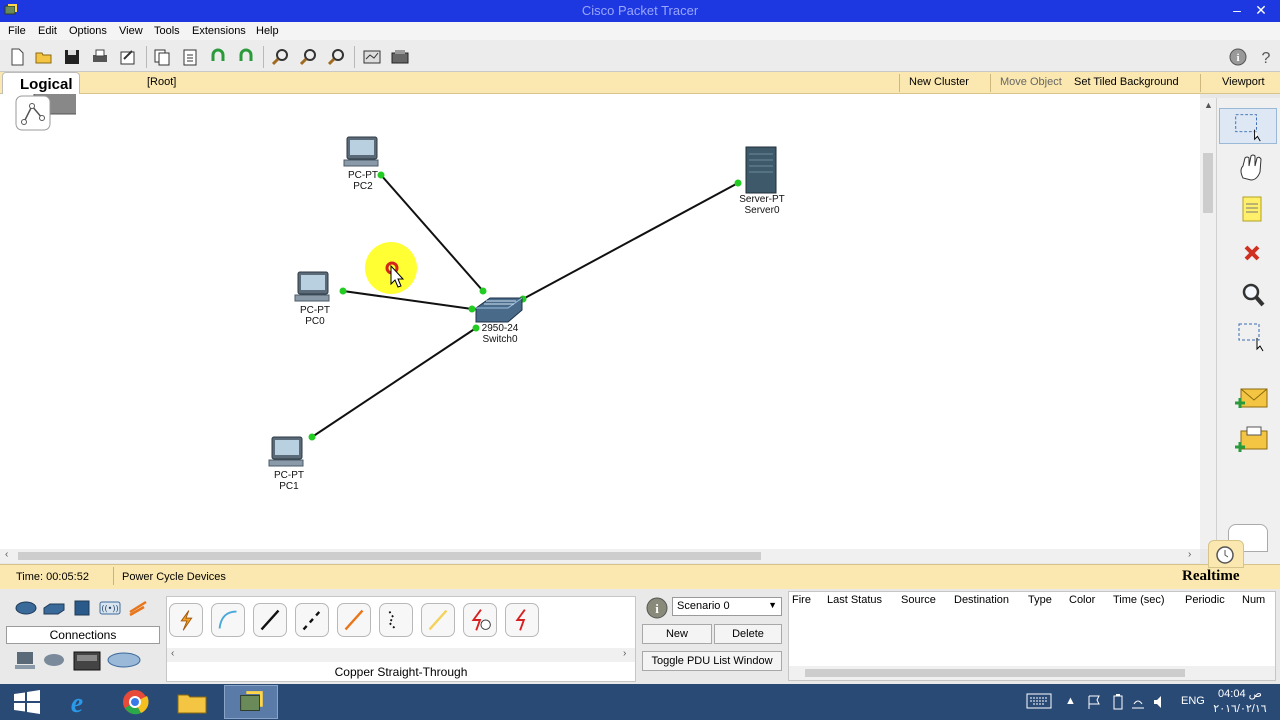  Describe the element at coordinates (1238, 57) in the screenshot. I see `info-icon: i` at that location.